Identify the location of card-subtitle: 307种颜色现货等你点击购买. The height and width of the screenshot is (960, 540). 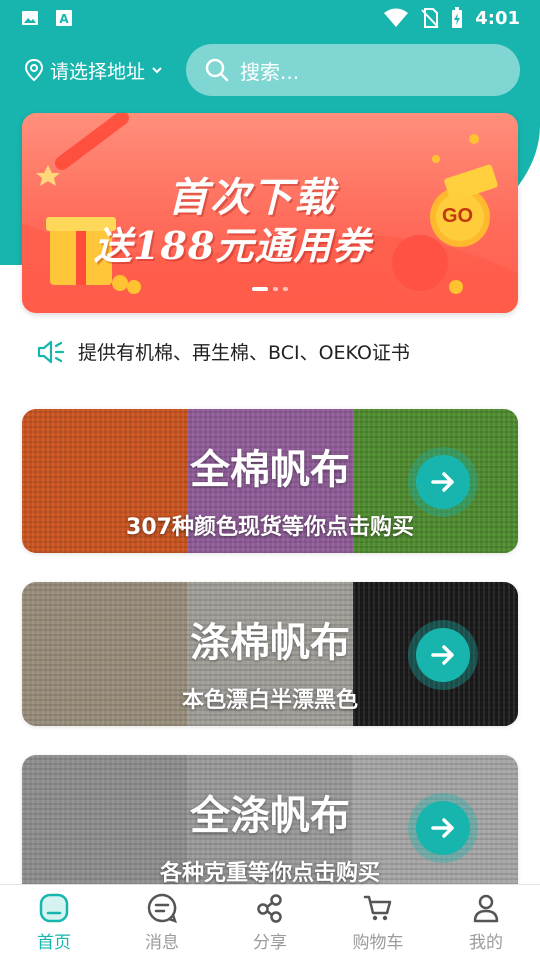
(270, 527).